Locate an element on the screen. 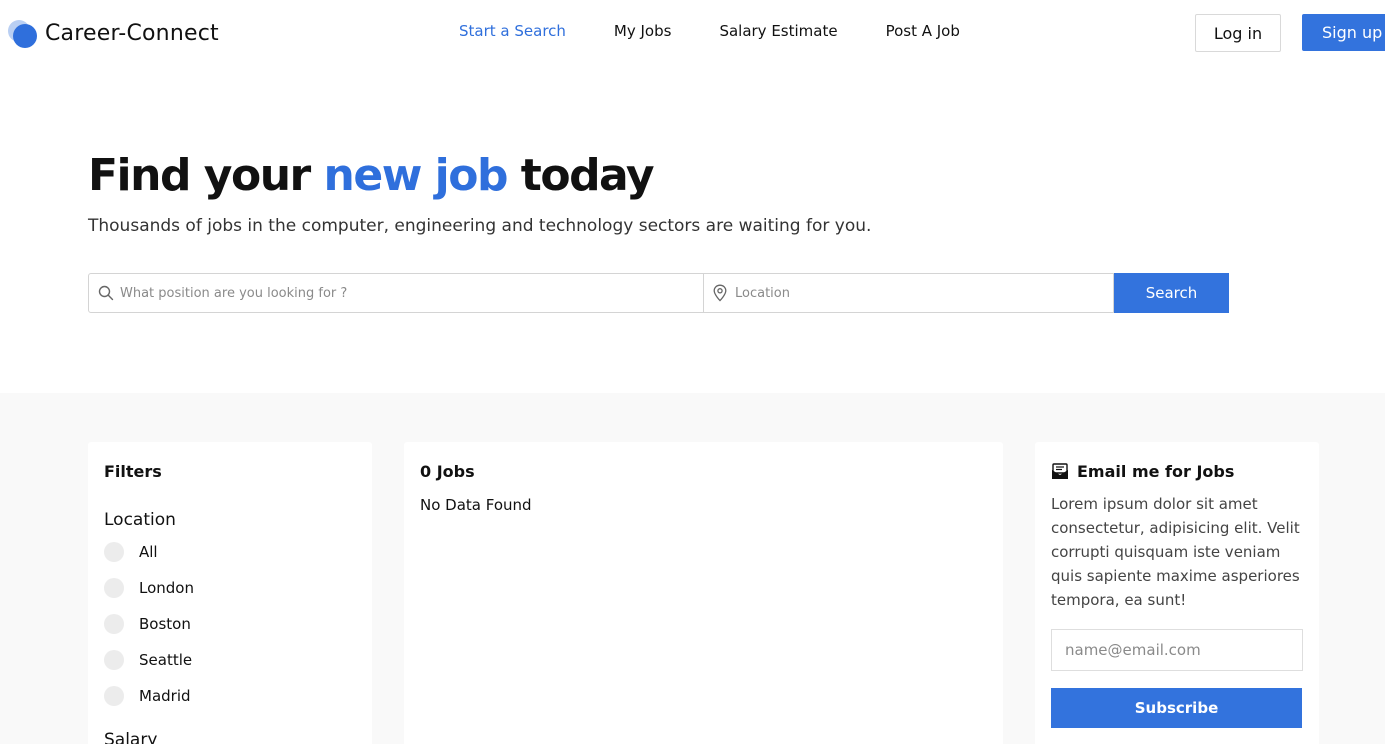 This screenshot has height=744, width=1385. map-pin-icon is located at coordinates (720, 293).